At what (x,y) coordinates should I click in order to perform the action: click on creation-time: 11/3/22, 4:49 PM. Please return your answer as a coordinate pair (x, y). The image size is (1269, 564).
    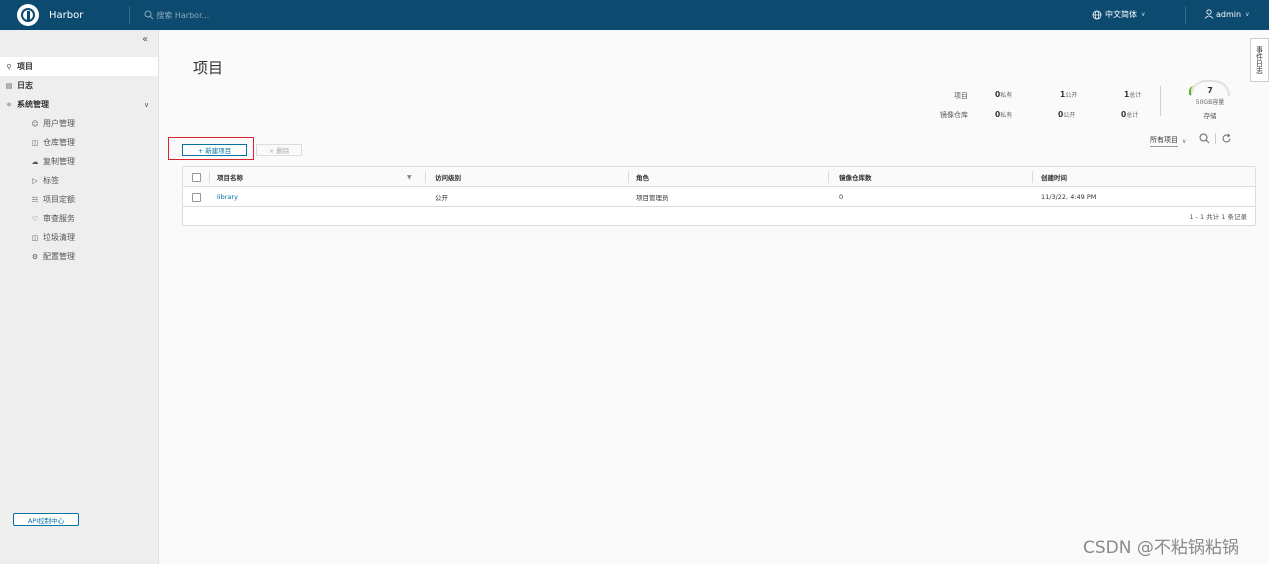
    Looking at the image, I should click on (1069, 197).